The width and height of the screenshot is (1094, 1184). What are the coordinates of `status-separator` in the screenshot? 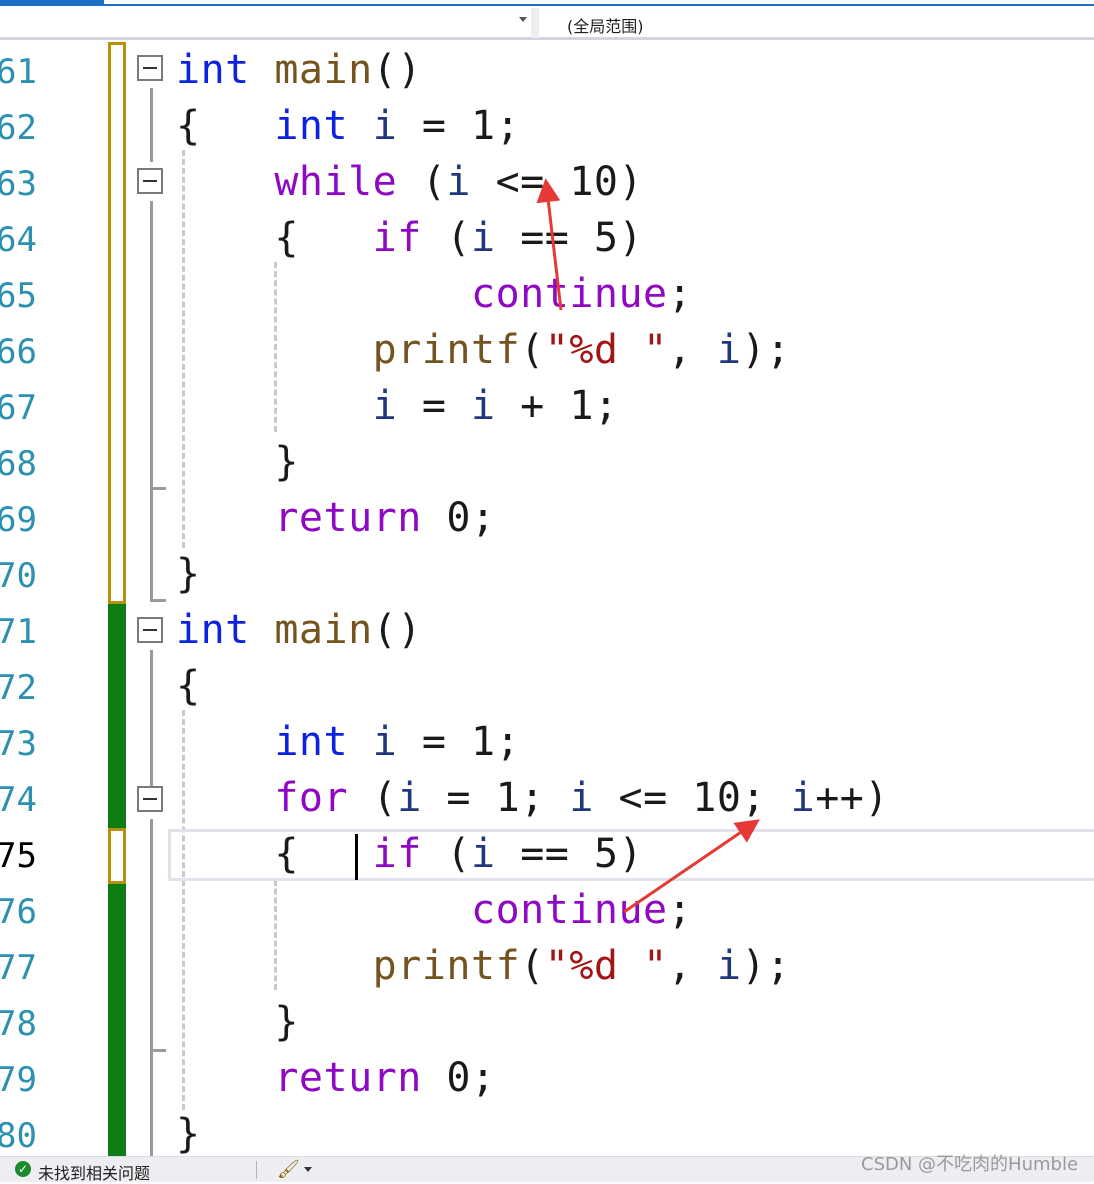 It's located at (256, 1170).